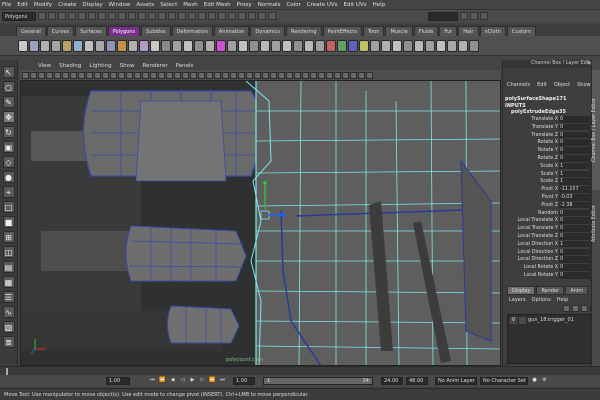  What do you see at coordinates (172, 16) in the screenshot?
I see `select-misc-icon` at bounding box center [172, 16].